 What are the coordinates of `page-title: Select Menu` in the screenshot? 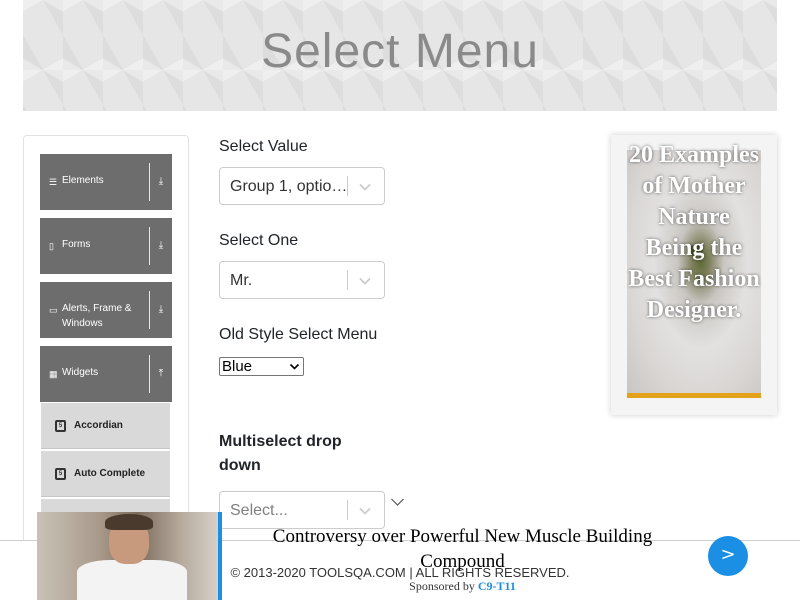 It's located at (400, 51).